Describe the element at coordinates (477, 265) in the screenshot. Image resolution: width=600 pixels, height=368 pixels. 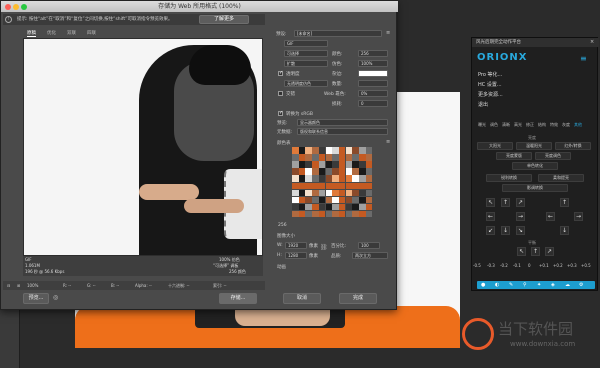
I see `value-minus-0-5: -0.5` at that location.